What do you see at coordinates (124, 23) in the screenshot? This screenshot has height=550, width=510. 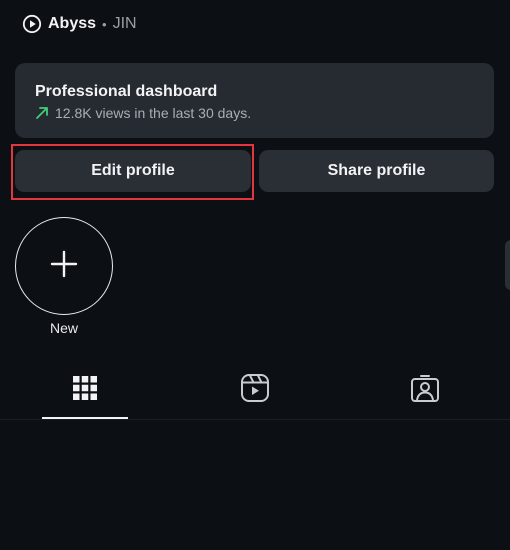 I see `sub-account-name: JIN` at bounding box center [124, 23].